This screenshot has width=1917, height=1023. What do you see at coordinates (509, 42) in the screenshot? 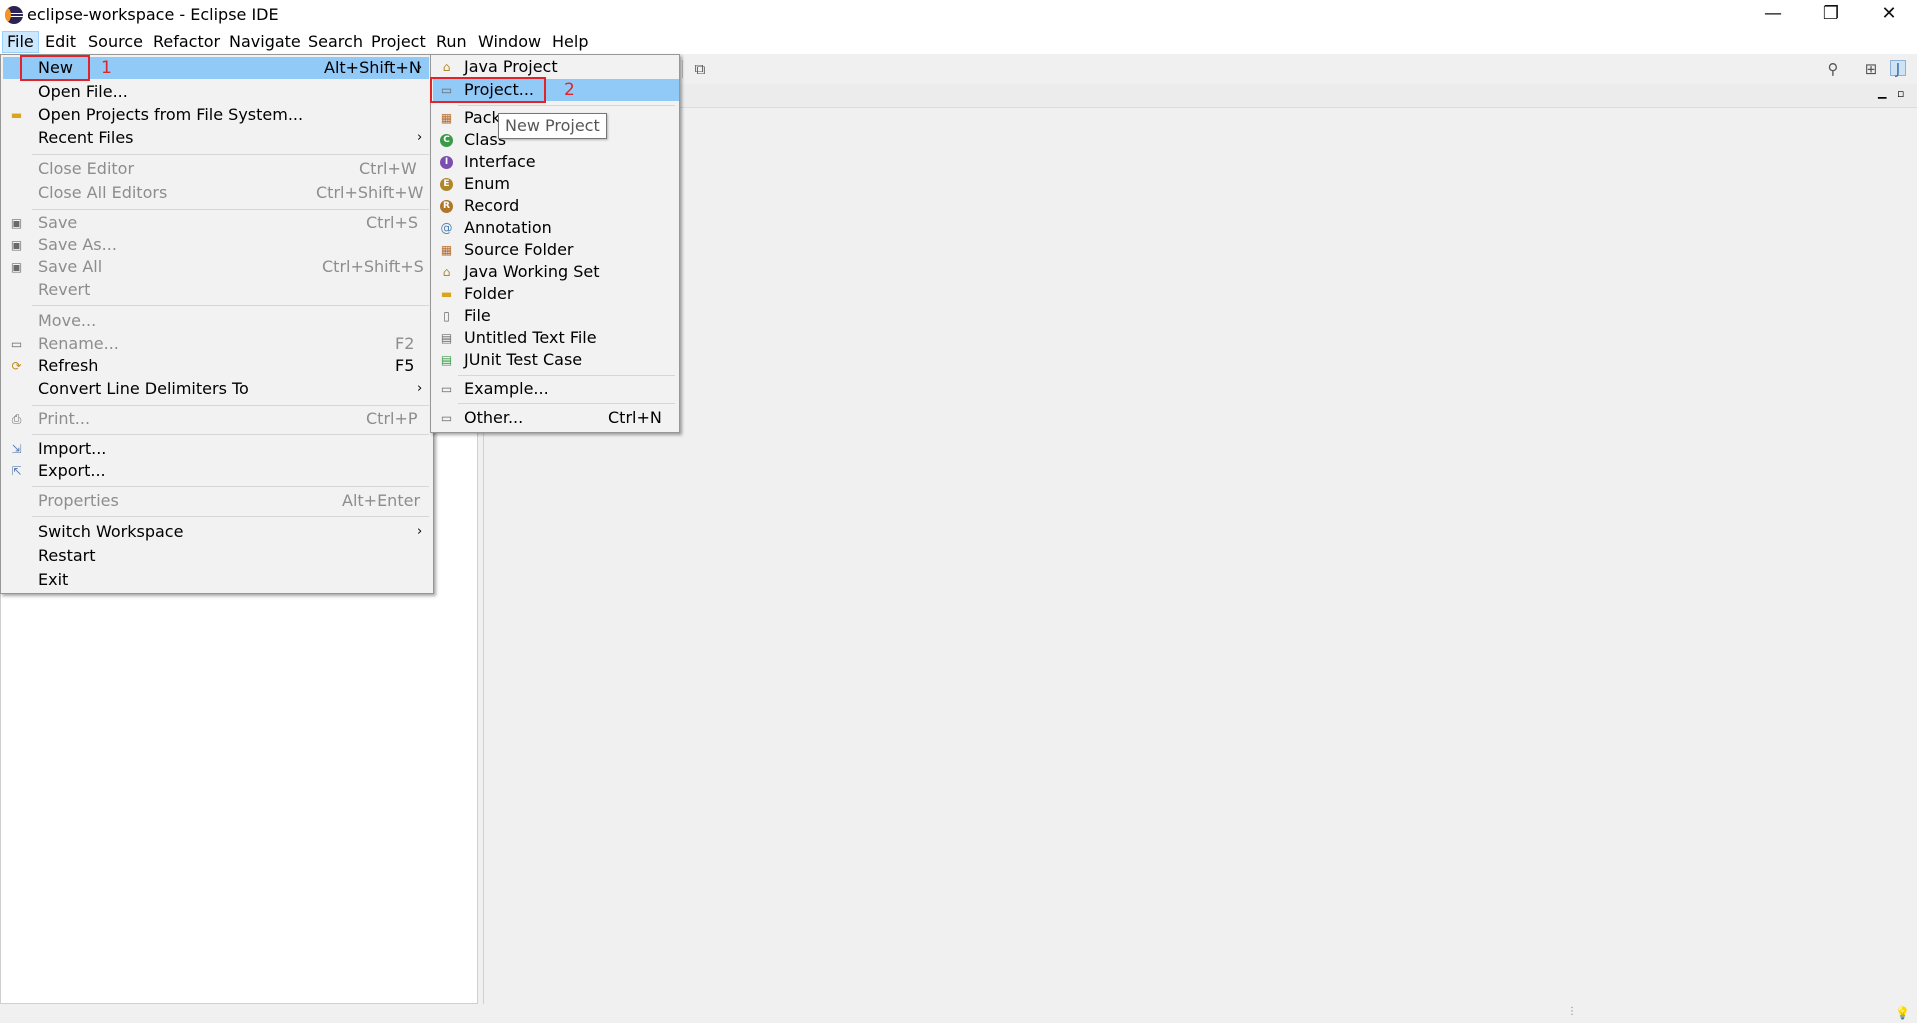
I see `menu-window: Window` at bounding box center [509, 42].